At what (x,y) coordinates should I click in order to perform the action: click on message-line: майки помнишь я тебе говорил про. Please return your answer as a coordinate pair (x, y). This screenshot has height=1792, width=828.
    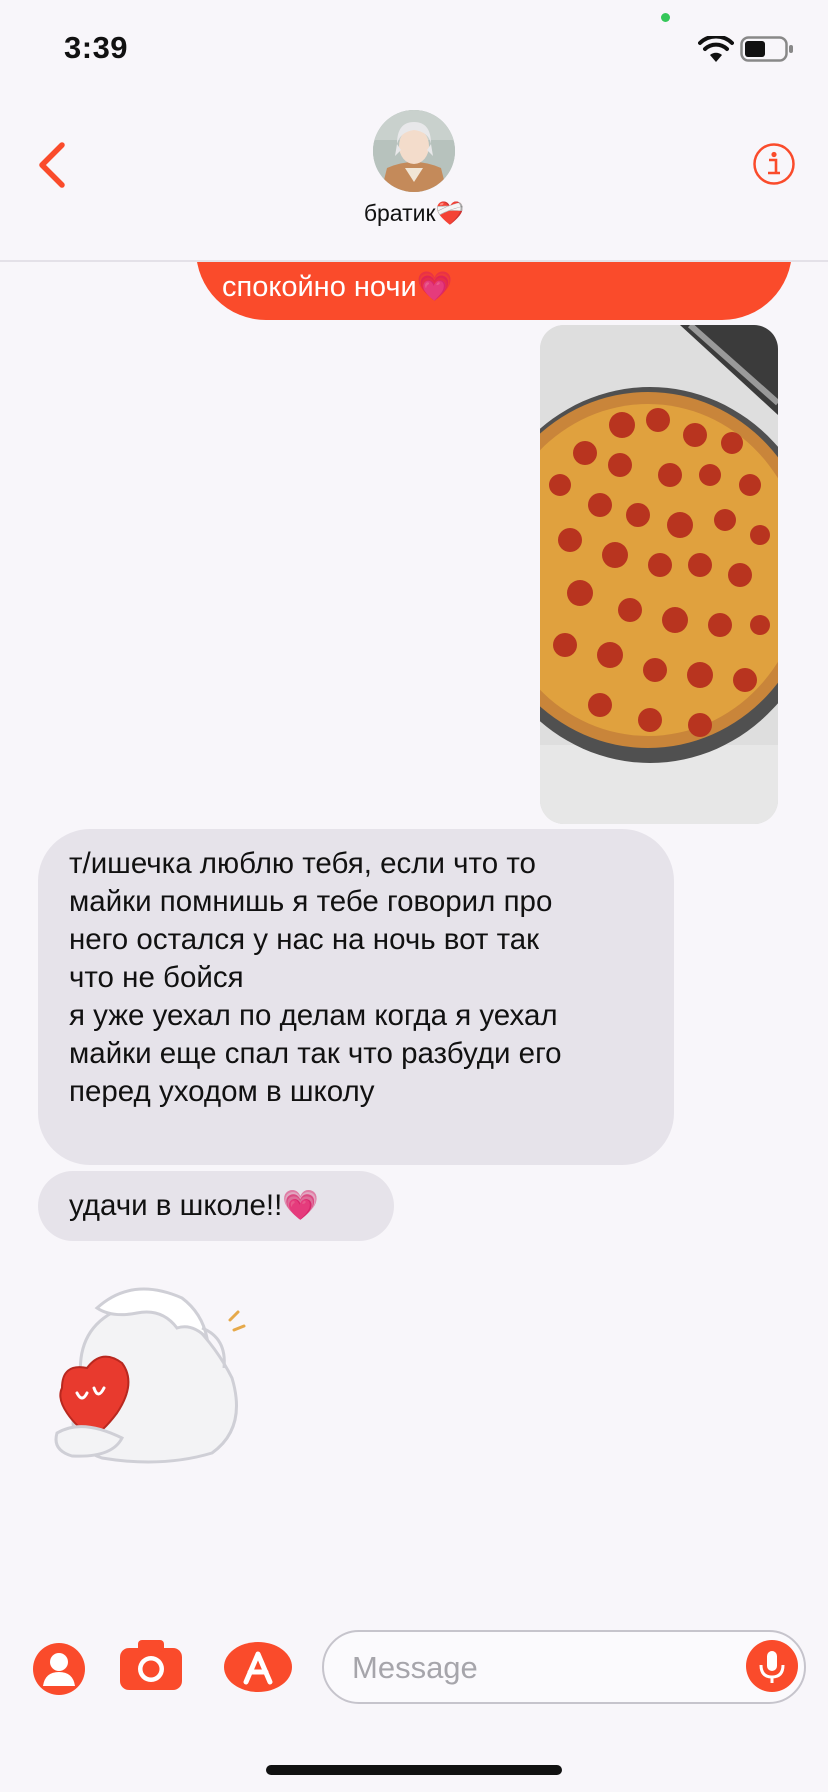
    Looking at the image, I should click on (311, 901).